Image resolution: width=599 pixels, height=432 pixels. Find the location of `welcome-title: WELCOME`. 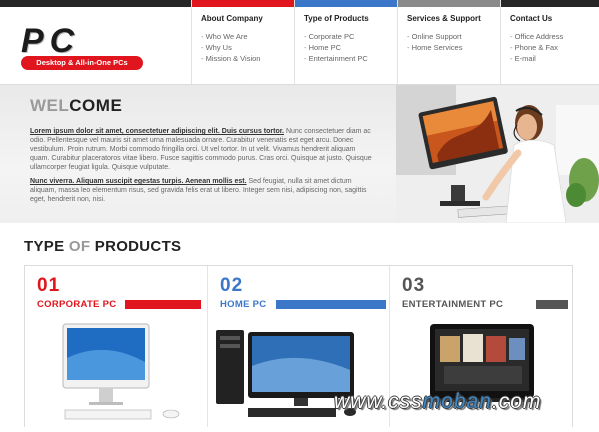

welcome-title: WELCOME is located at coordinates (76, 106).